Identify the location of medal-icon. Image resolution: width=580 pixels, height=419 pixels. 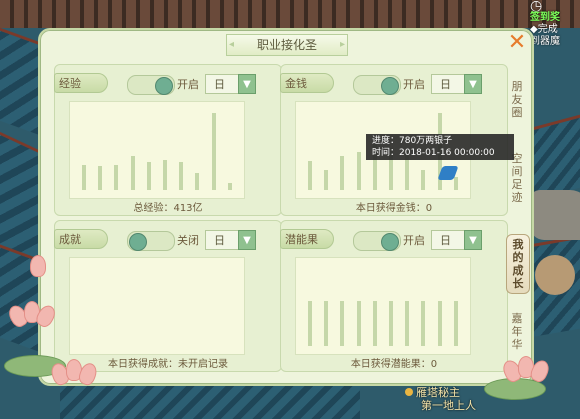
(409, 392).